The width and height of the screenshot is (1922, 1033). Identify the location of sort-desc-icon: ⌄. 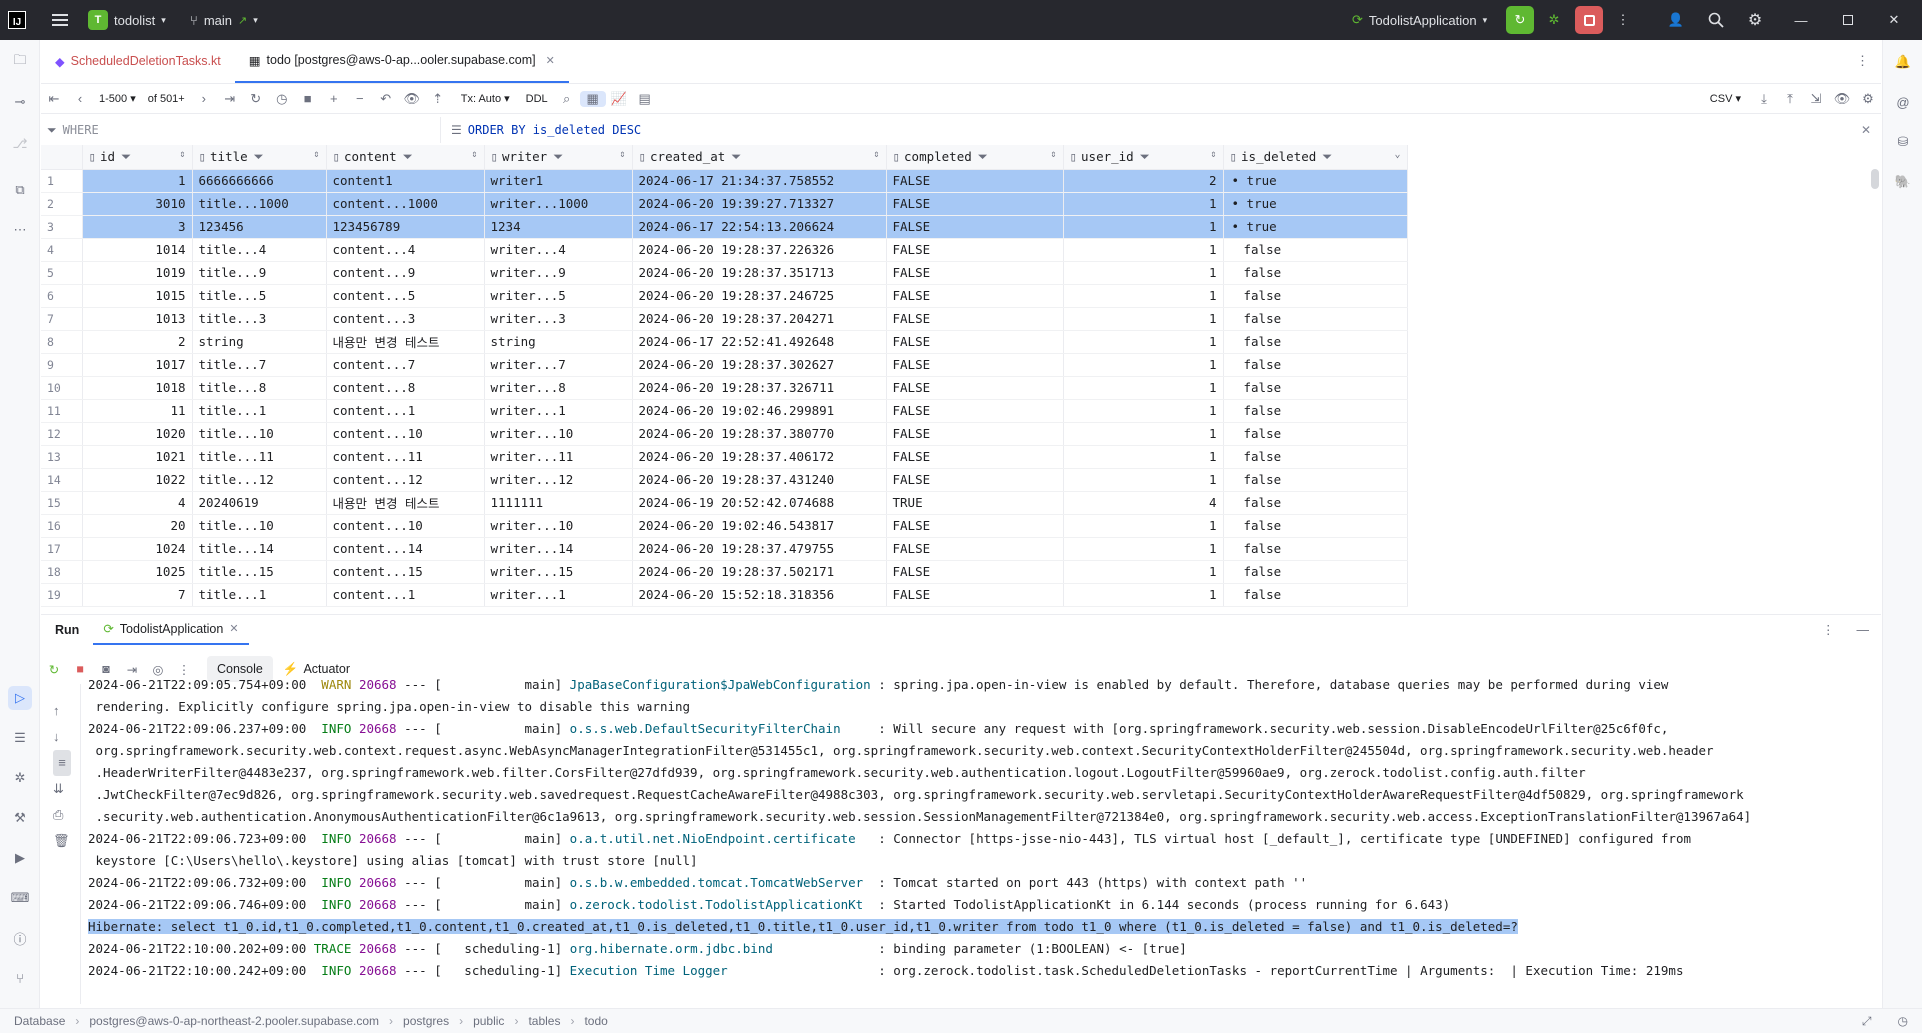
(1397, 154).